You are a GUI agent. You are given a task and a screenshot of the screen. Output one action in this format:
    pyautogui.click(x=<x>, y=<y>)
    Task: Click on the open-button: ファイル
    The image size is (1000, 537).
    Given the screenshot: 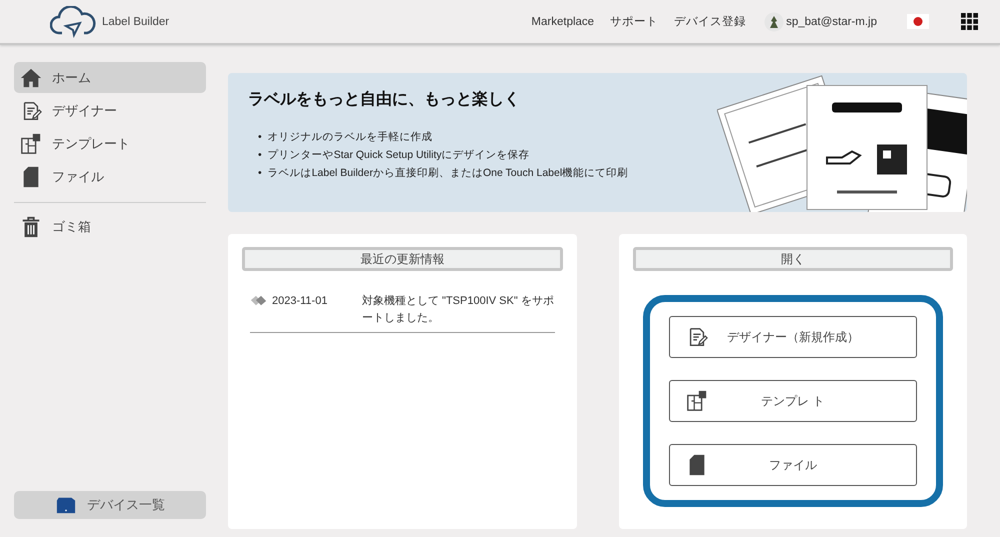 What is the action you would take?
    pyautogui.click(x=792, y=465)
    